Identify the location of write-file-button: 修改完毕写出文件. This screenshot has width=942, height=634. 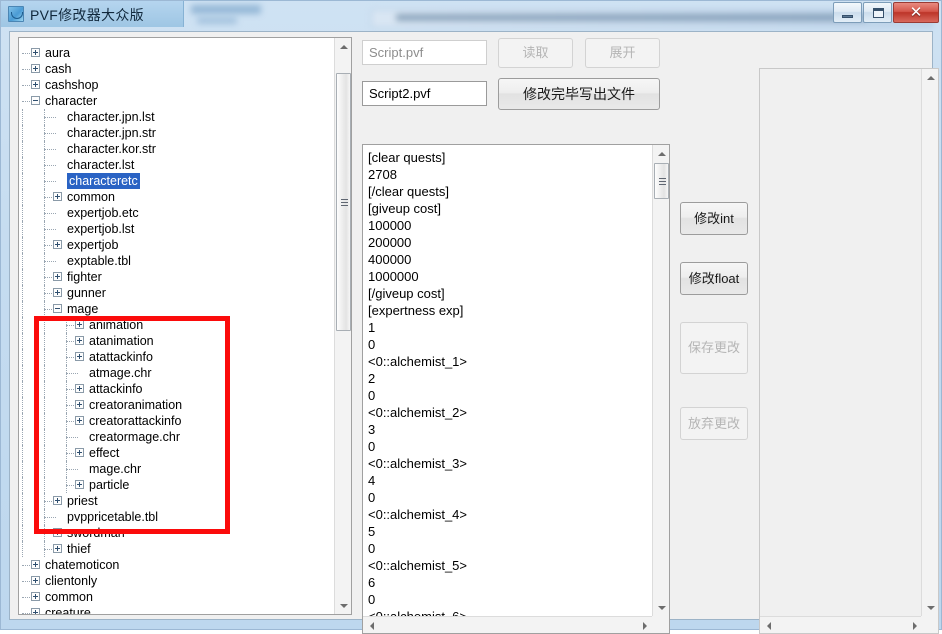
(579, 94).